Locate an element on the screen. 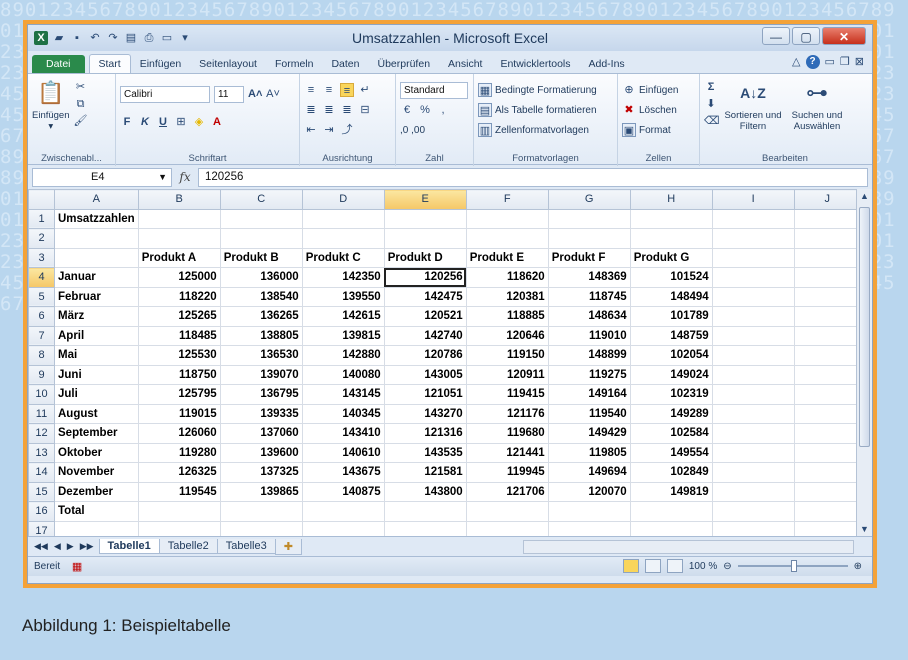  cell: 143145 is located at coordinates (343, 394).